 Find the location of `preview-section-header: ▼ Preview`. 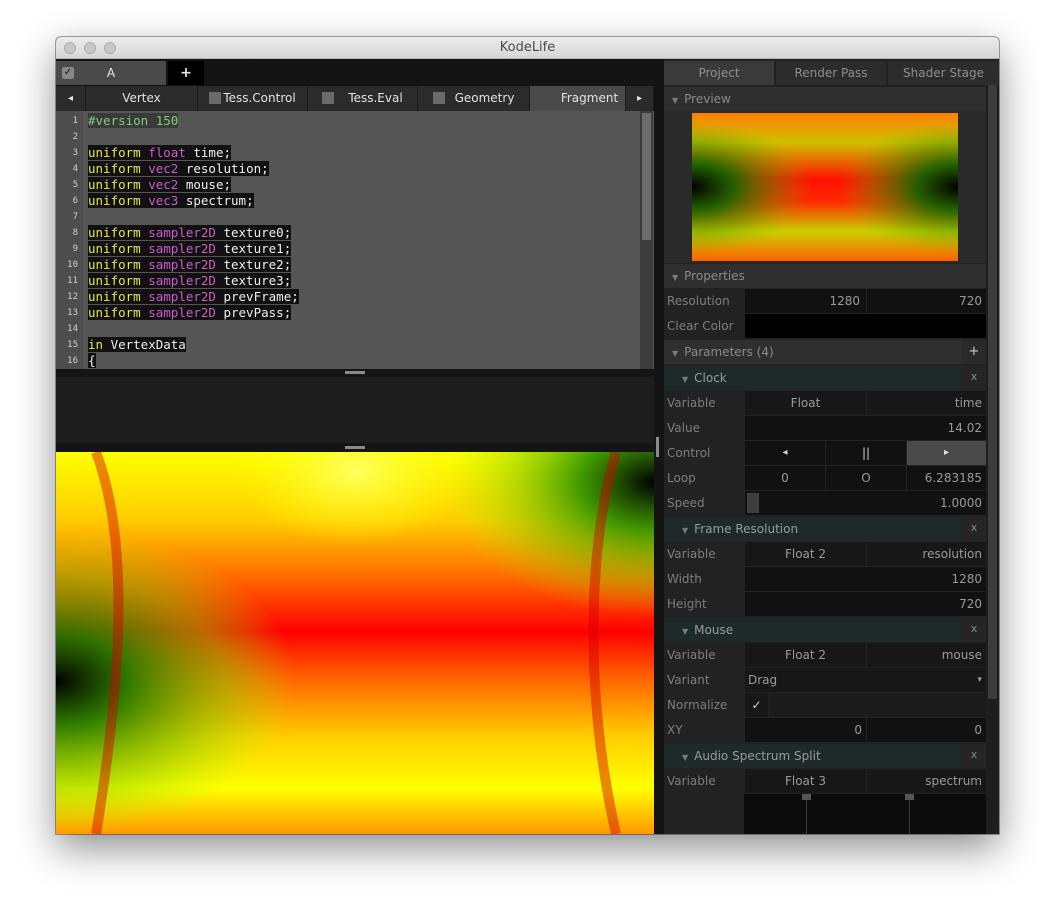

preview-section-header: ▼ Preview is located at coordinates (825, 99).